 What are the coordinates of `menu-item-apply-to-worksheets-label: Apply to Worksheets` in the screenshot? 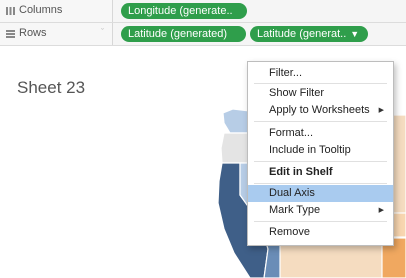 It's located at (319, 110).